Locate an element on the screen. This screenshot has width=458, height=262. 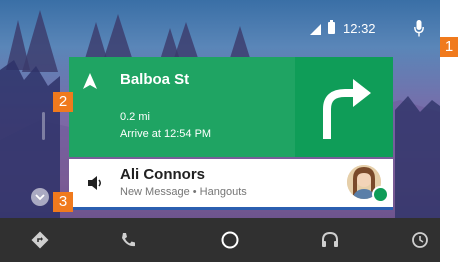
headphones-icon is located at coordinates (330, 240).